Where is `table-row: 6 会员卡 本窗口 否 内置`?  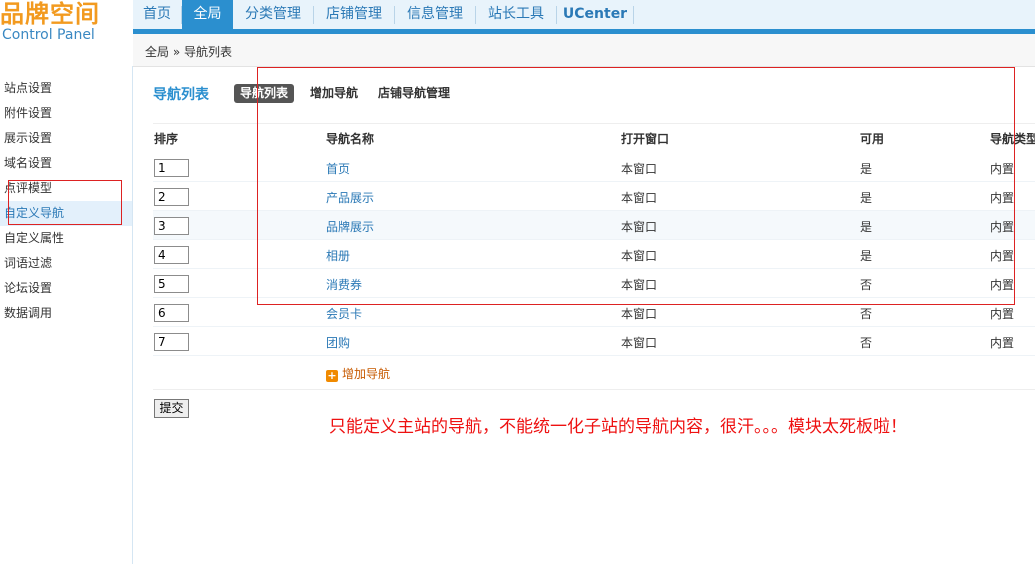
table-row: 6 会员卡 本窗口 否 内置 is located at coordinates (594, 312).